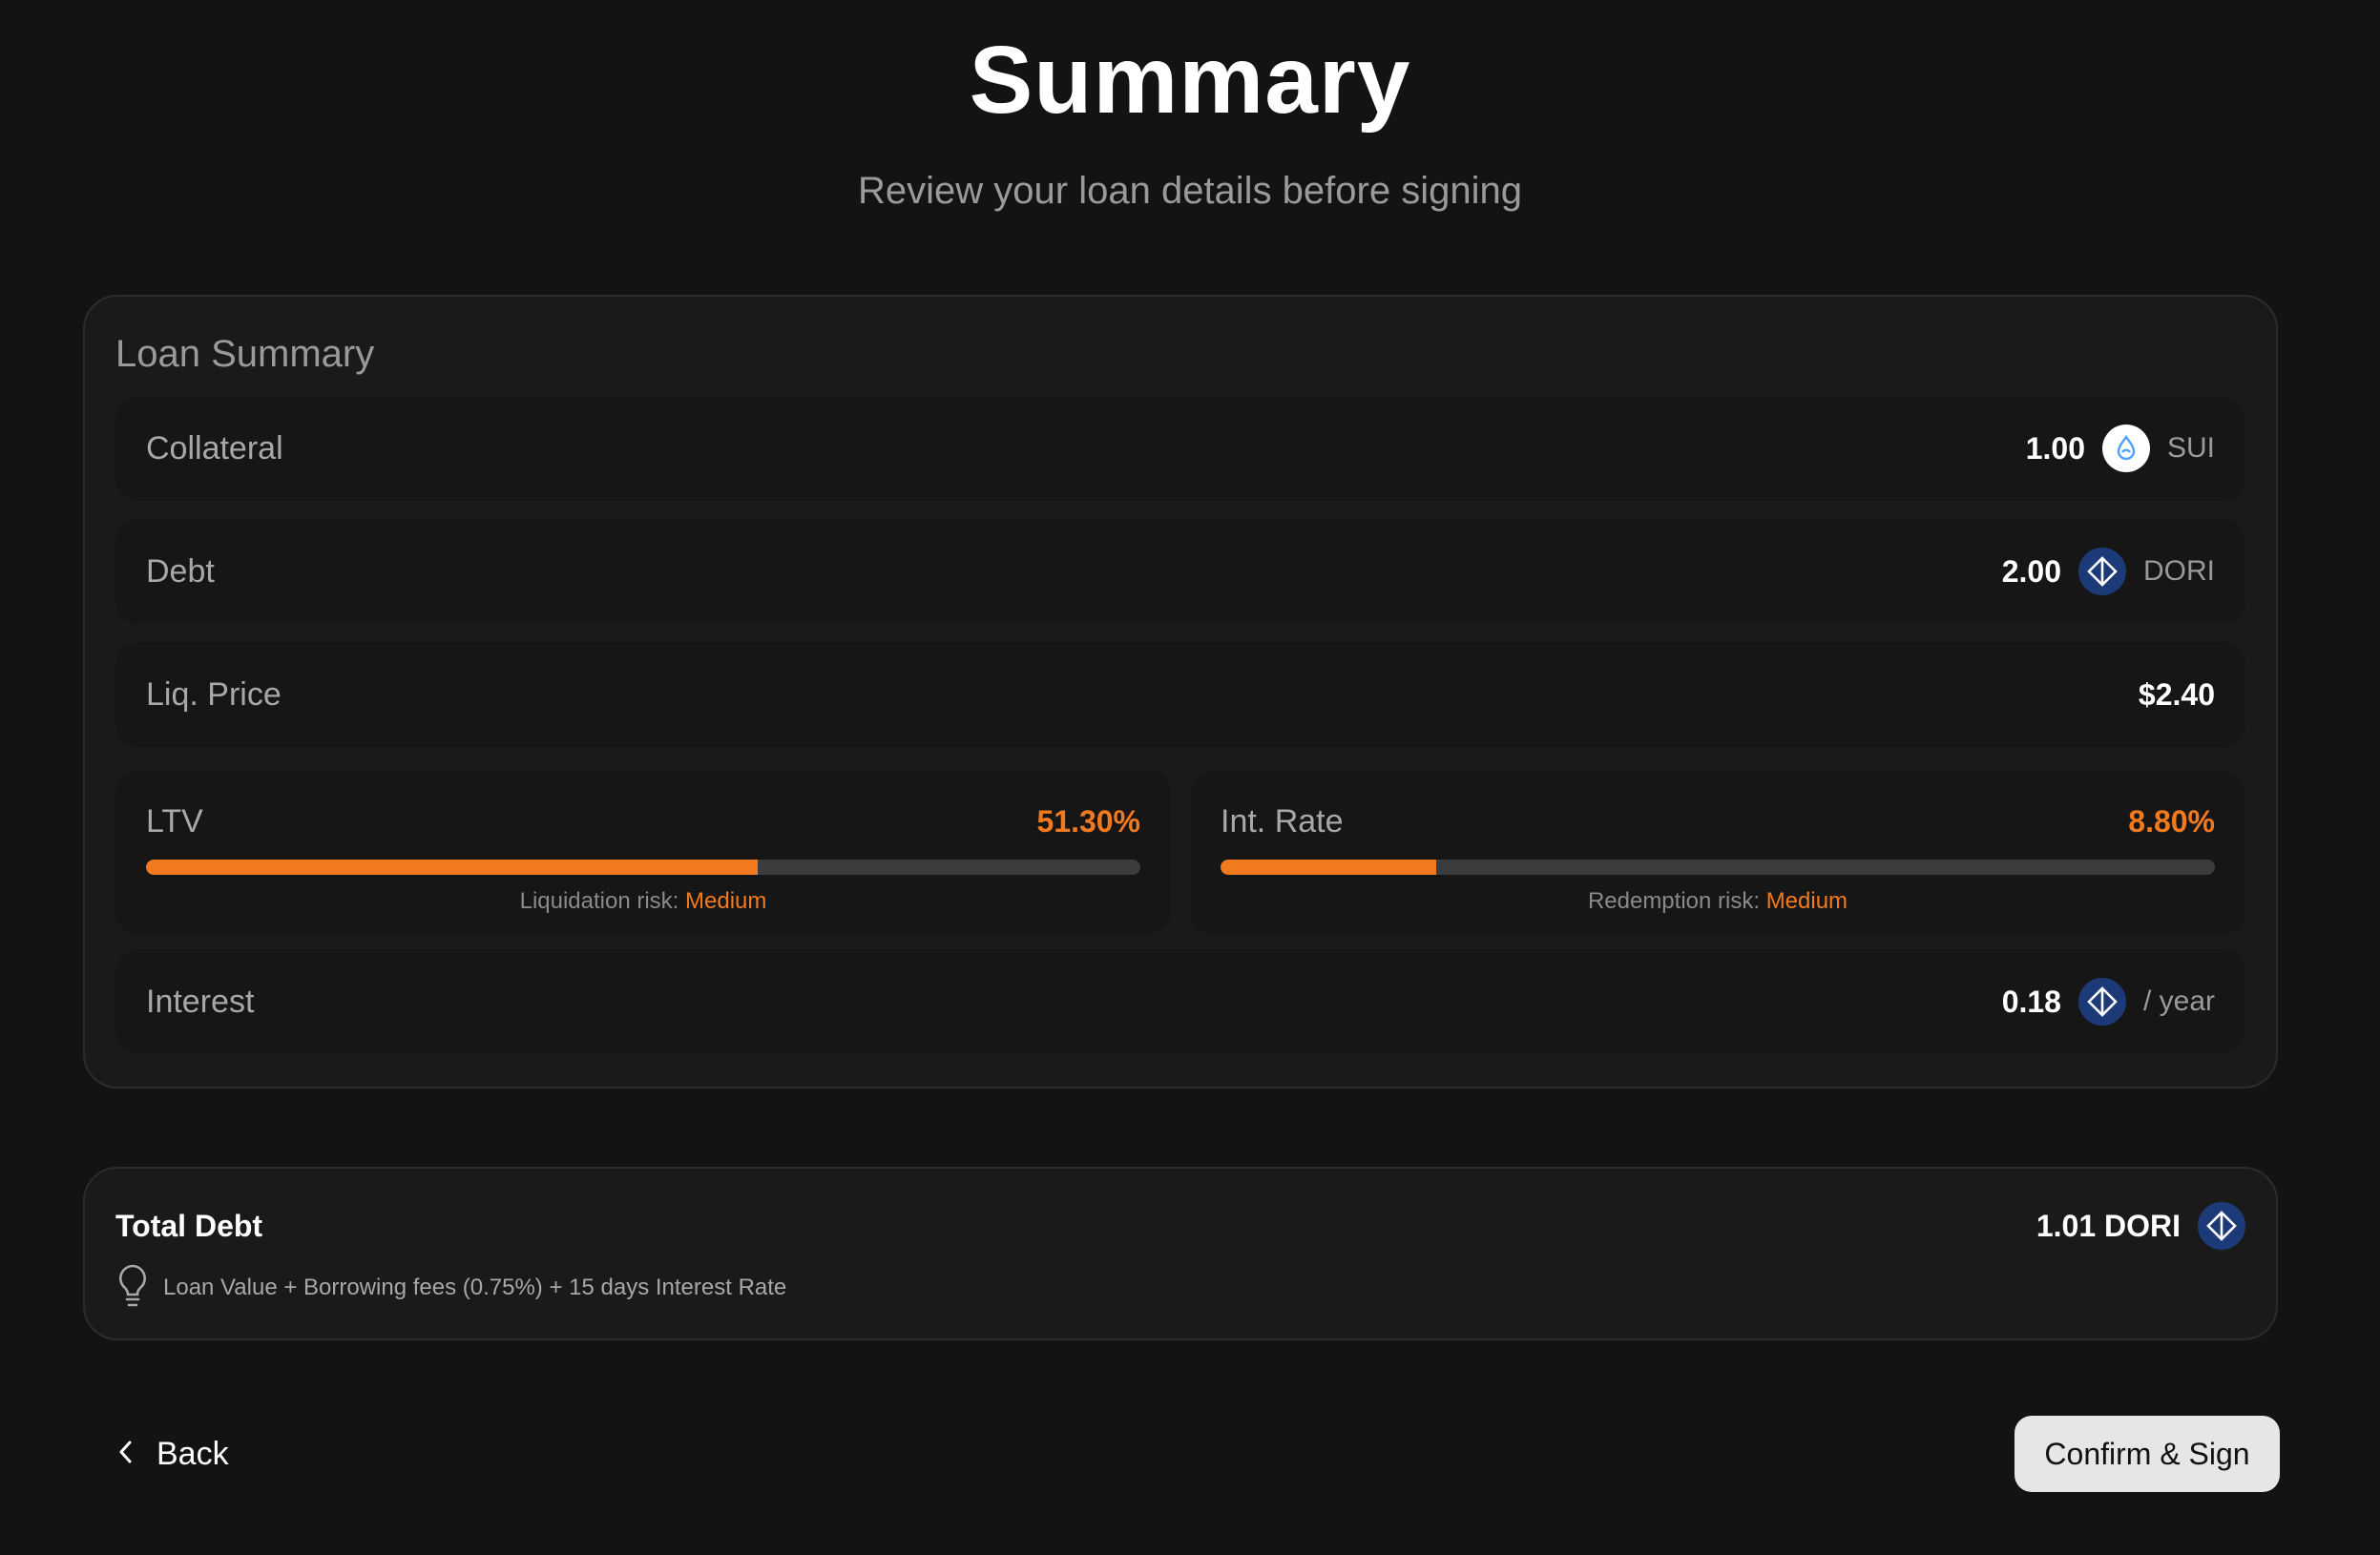 The height and width of the screenshot is (1555, 2380). What do you see at coordinates (181, 572) in the screenshot?
I see `debt-label: Debt` at bounding box center [181, 572].